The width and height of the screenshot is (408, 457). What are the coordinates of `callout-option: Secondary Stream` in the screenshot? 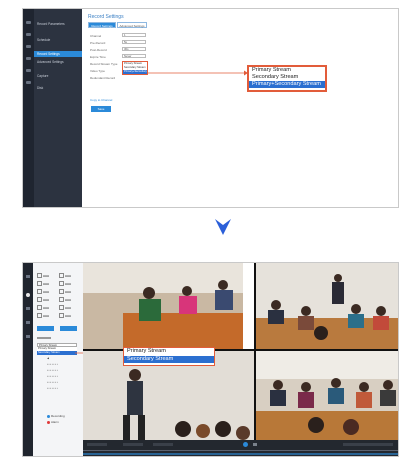 It's located at (275, 77).